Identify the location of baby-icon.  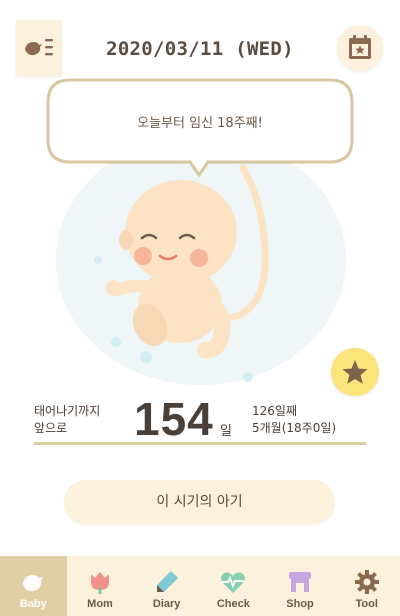
(33, 583).